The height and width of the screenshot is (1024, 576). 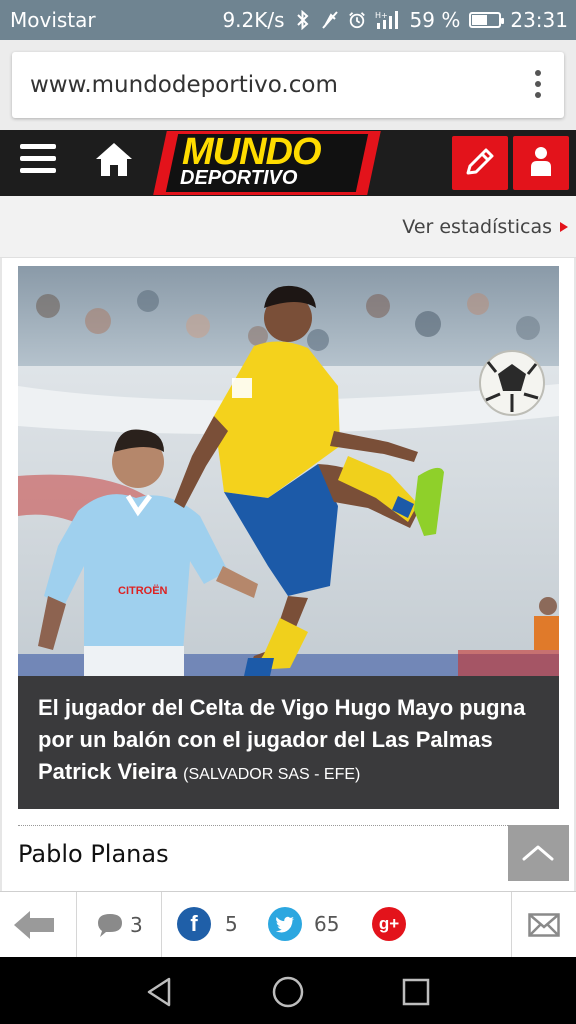 What do you see at coordinates (263, 825) in the screenshot?
I see `divider` at bounding box center [263, 825].